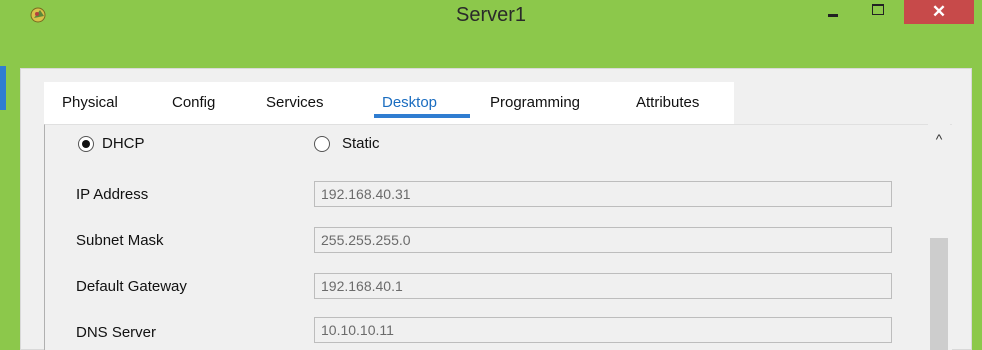  Describe the element at coordinates (123, 143) in the screenshot. I see `dhcp-label: DHCP` at that location.